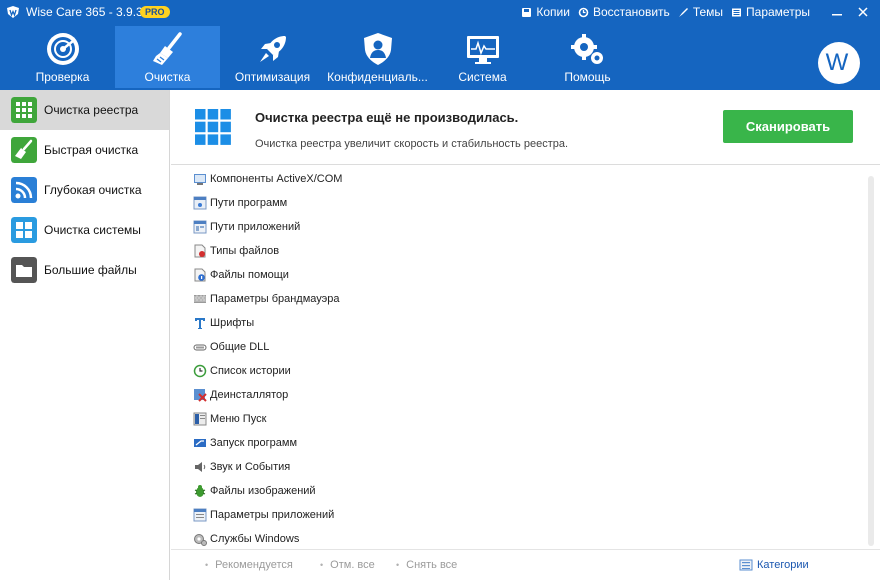 The width and height of the screenshot is (880, 580). What do you see at coordinates (272, 515) in the screenshot?
I see `list-item-label: Параметры приложений` at bounding box center [272, 515].